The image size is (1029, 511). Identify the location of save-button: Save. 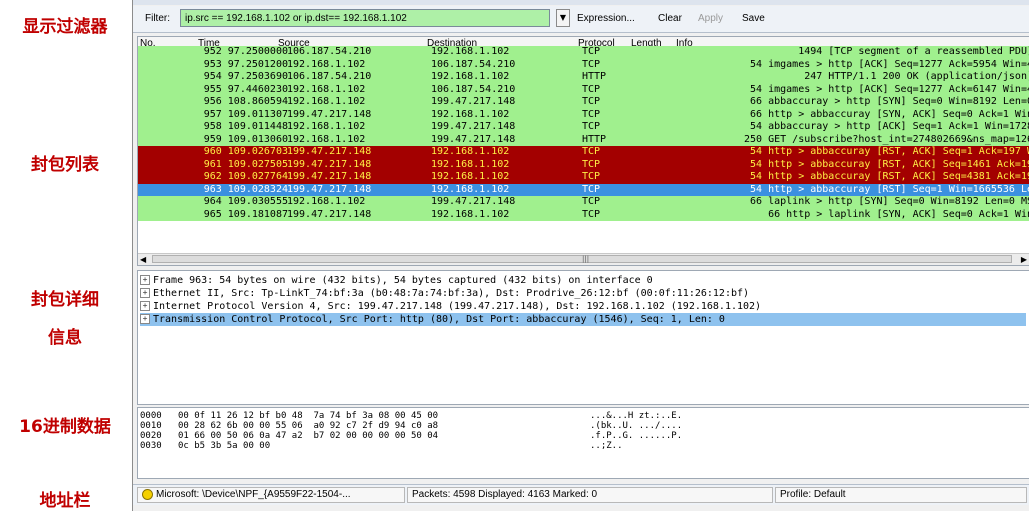
(753, 18).